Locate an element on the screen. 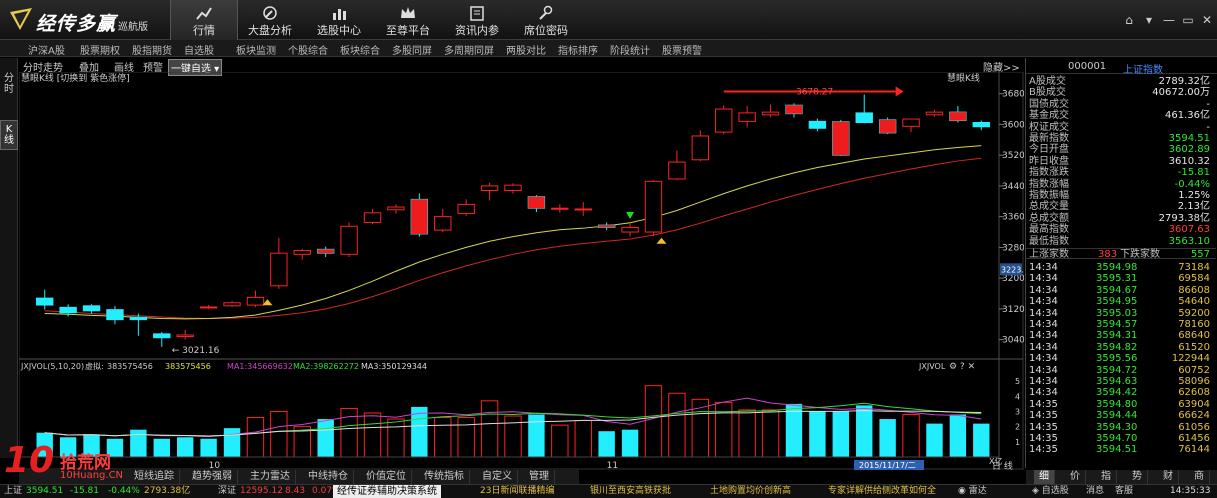  tick-price: 3594.31 is located at coordinates (1117, 336).